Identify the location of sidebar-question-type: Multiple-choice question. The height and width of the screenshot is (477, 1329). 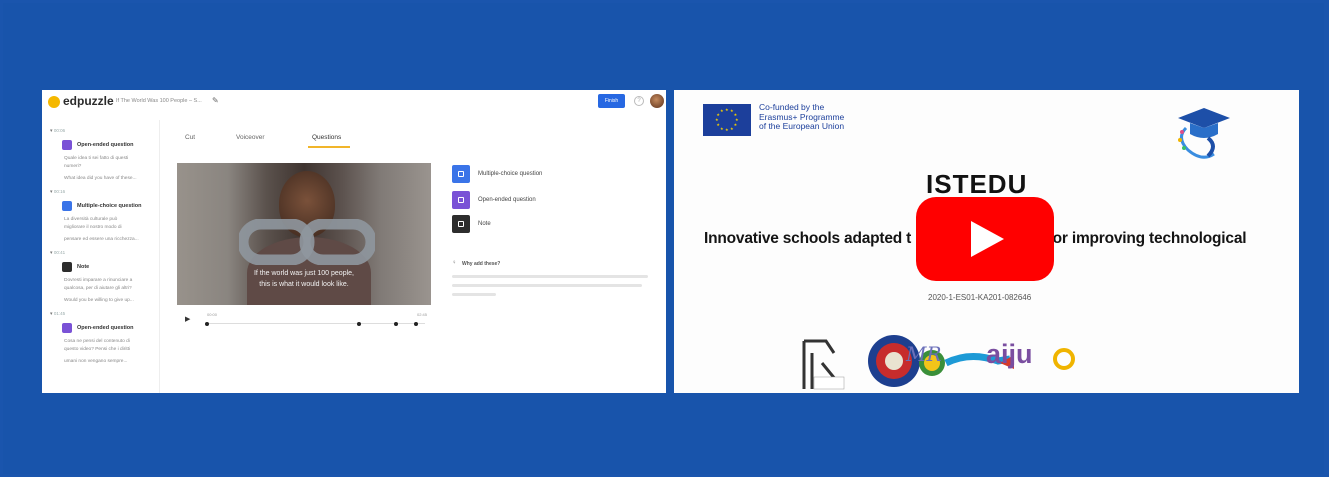
(109, 206).